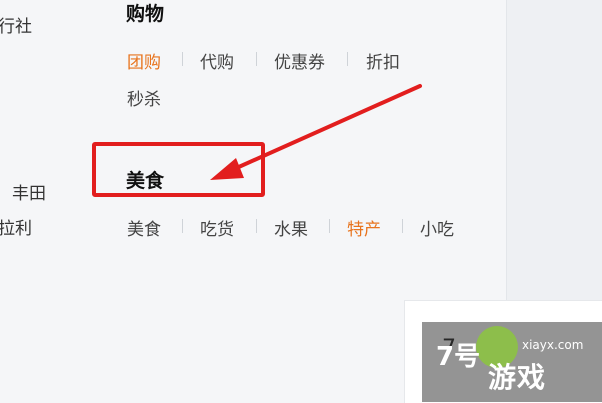 This screenshot has width=602, height=403. I want to click on section-title-shopping: 购物, so click(145, 14).